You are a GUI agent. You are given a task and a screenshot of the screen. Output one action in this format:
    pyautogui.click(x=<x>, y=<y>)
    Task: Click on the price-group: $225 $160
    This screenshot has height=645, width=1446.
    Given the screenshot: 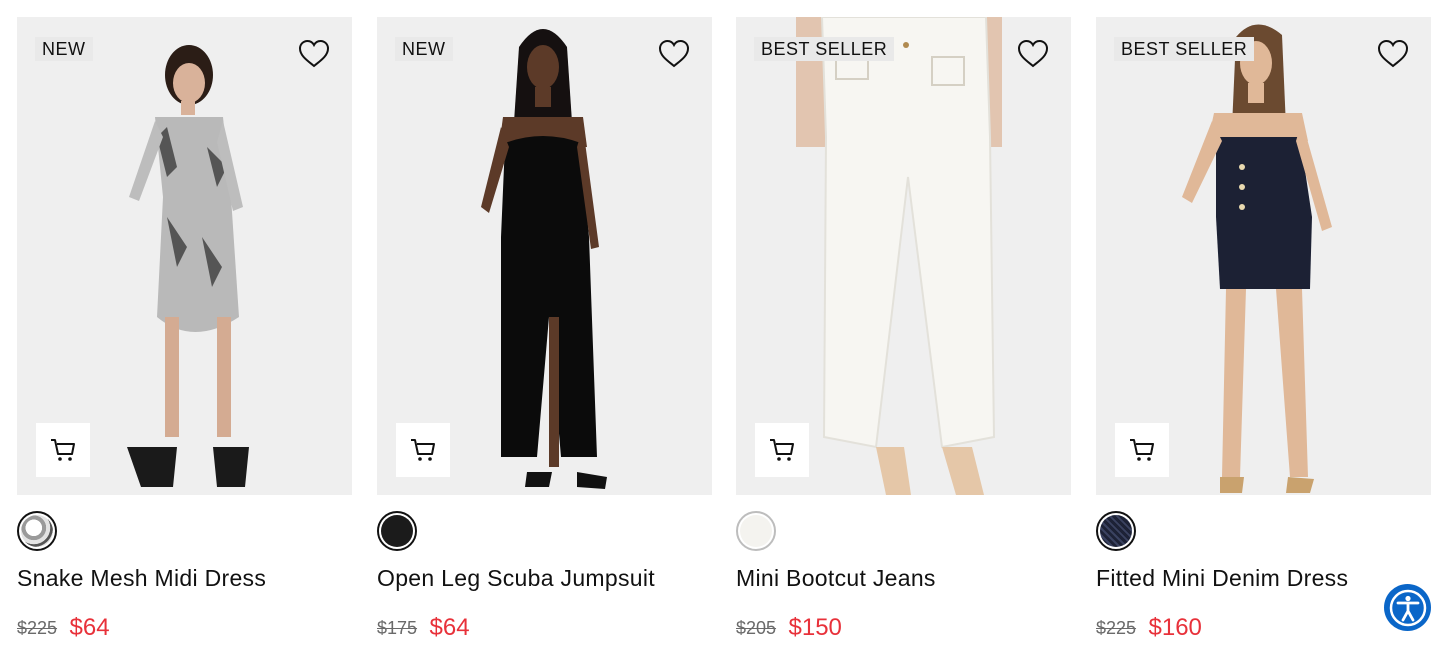 What is the action you would take?
    pyautogui.click(x=1149, y=628)
    